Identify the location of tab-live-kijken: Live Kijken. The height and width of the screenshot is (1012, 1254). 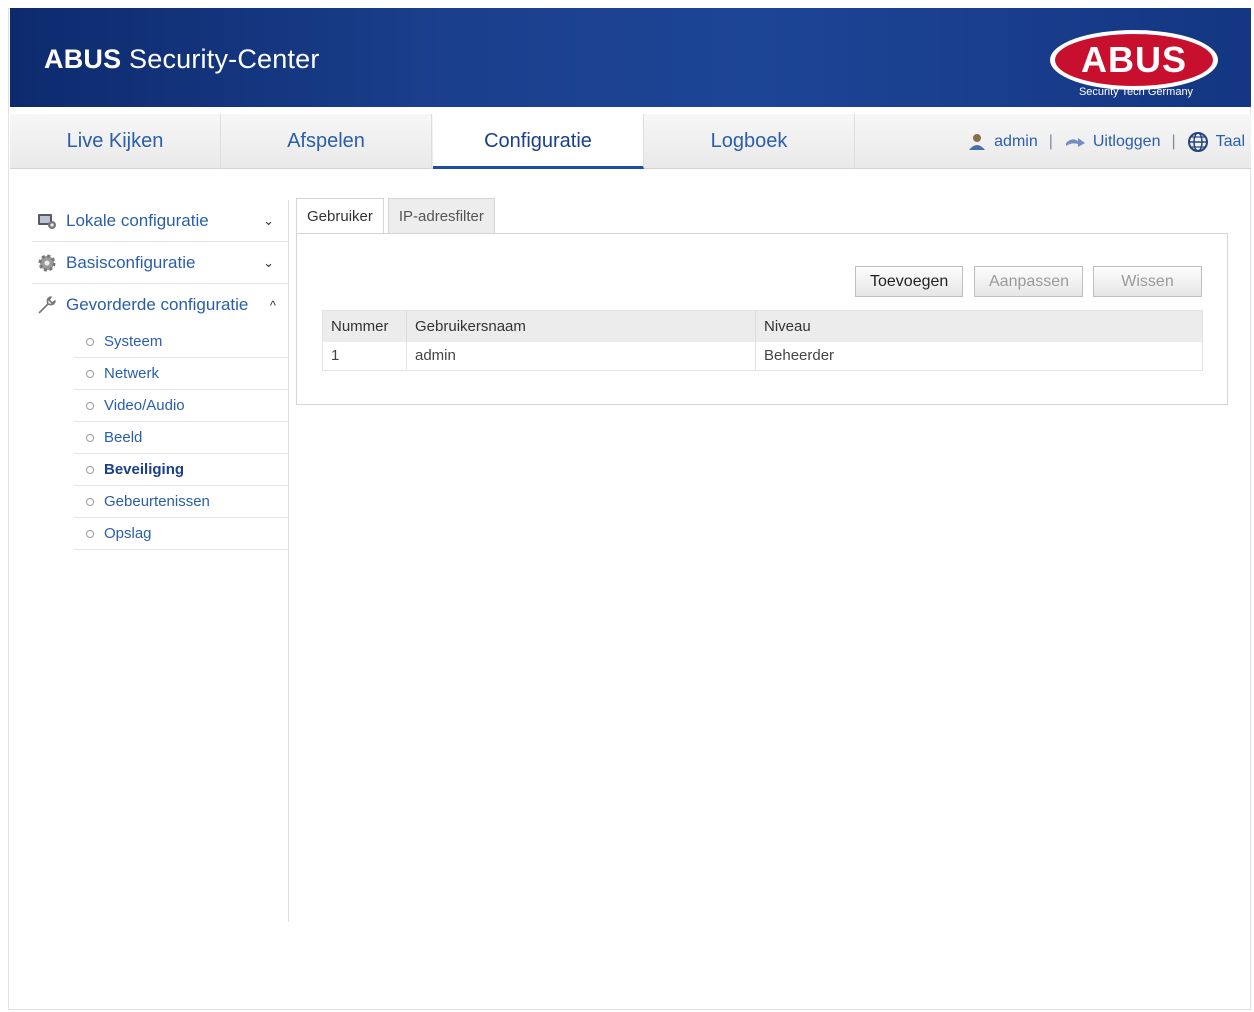
(115, 141).